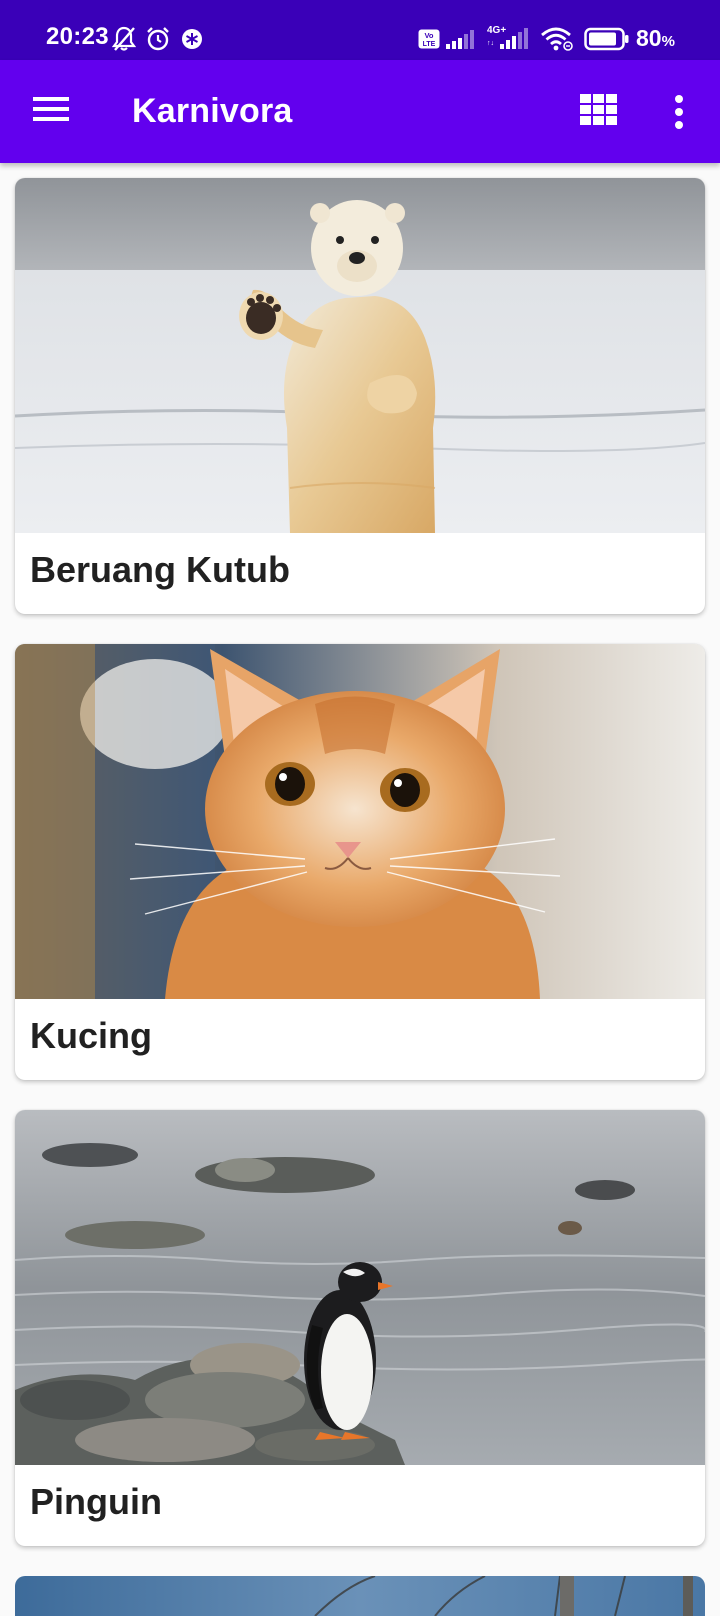 This screenshot has width=720, height=1616. I want to click on battery-unit: %, so click(668, 41).